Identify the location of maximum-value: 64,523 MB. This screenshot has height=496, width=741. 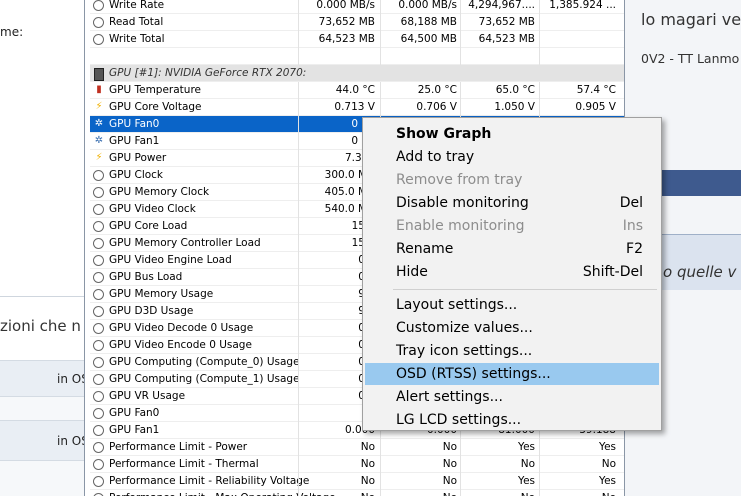
(506, 39).